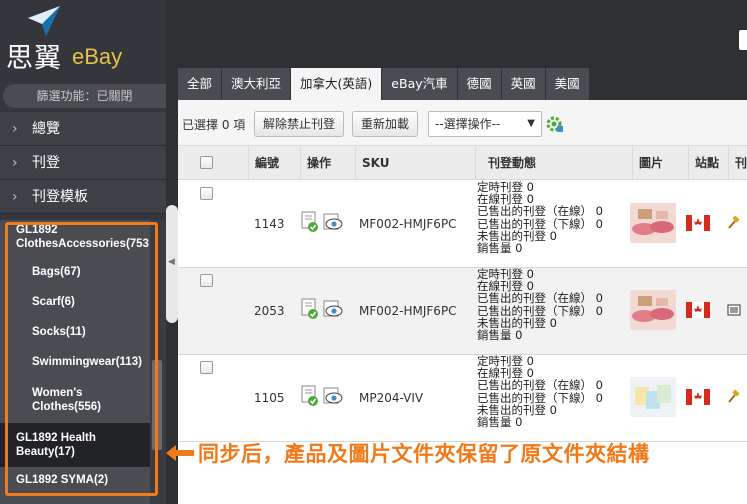 The height and width of the screenshot is (504, 747). I want to click on tree-item-swimmingwear: Swimmingwear(113), so click(87, 362).